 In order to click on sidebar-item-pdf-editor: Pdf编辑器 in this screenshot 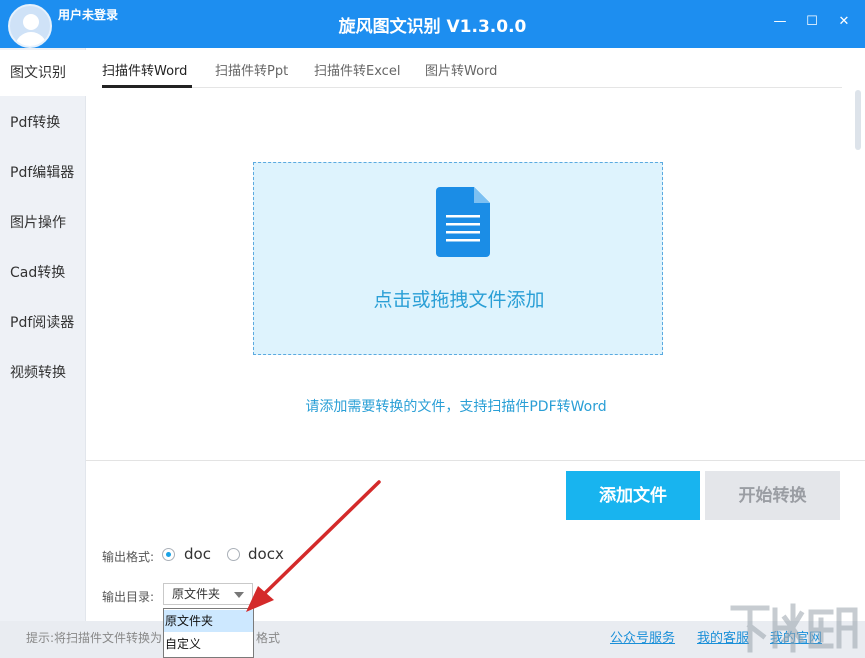, I will do `click(43, 173)`.